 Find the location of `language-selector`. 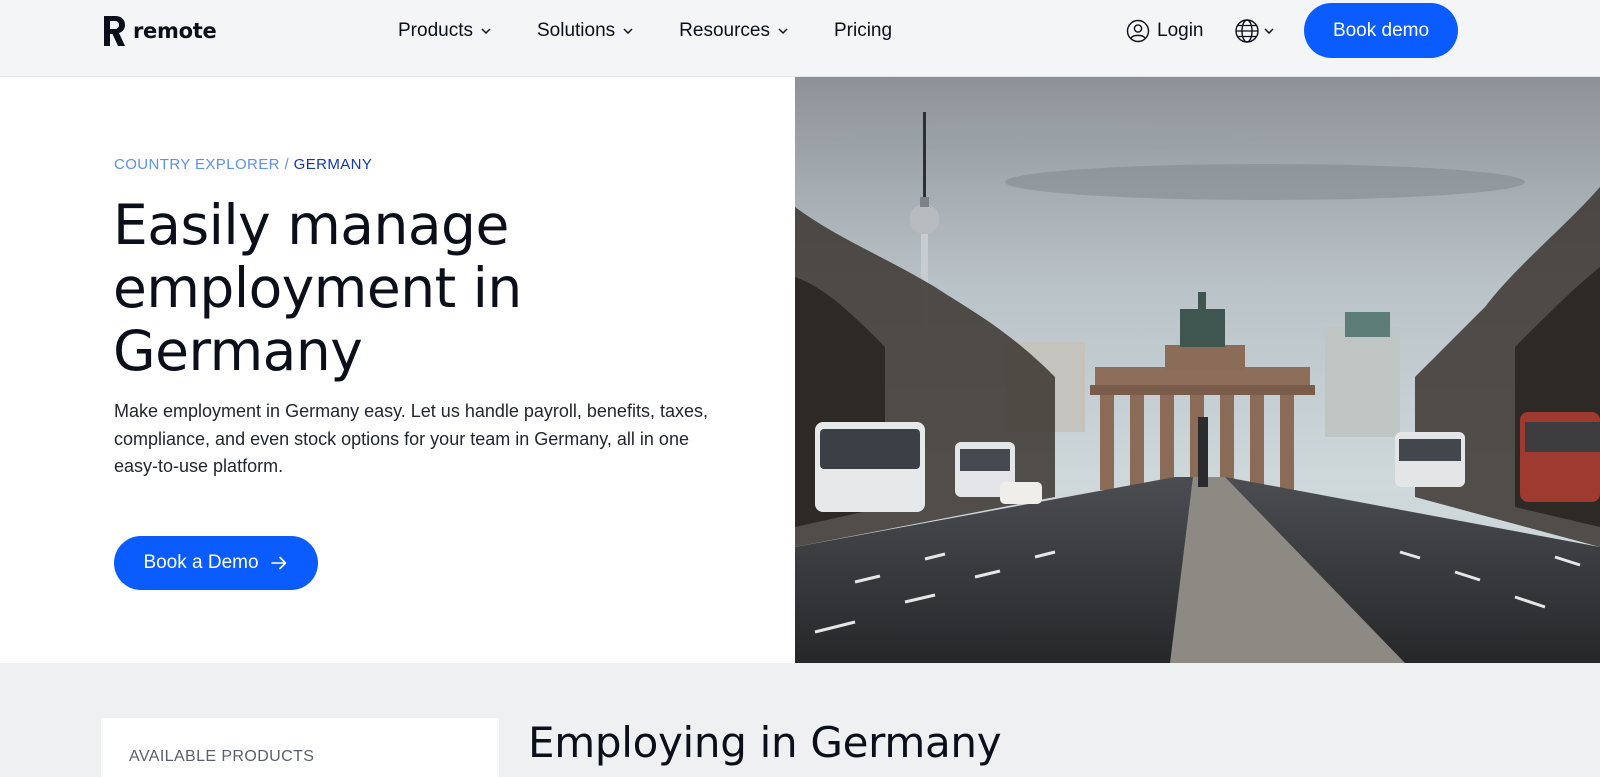

language-selector is located at coordinates (1255, 31).